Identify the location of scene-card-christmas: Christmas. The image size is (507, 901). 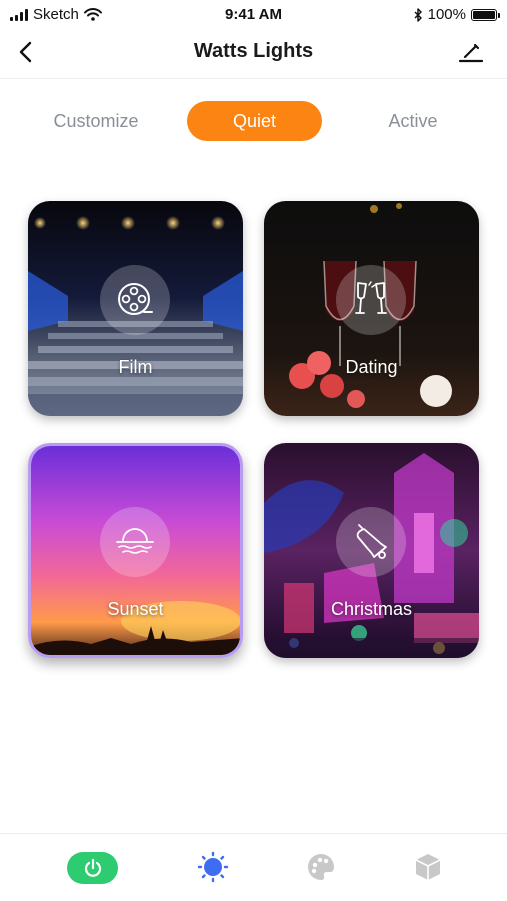
(371, 550).